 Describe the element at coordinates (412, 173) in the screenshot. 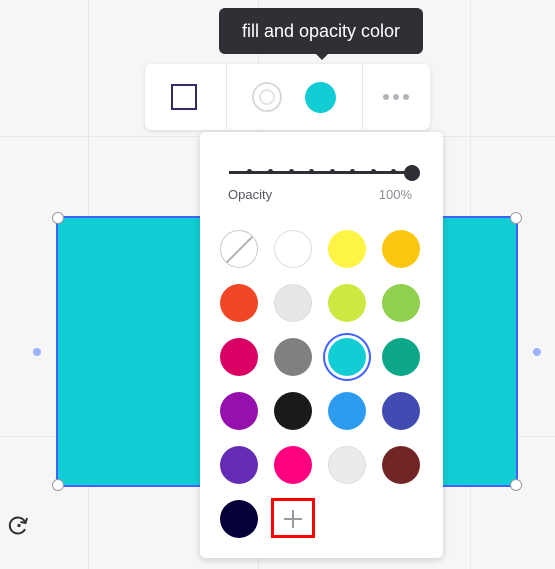

I see `opacity-slider-thumb` at that location.